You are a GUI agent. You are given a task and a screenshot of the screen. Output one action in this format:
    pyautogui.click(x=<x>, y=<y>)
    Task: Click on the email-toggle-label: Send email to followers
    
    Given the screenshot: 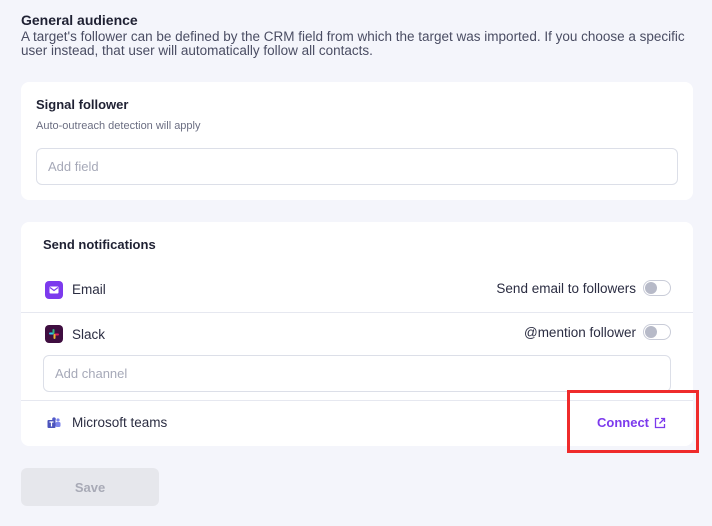 What is the action you would take?
    pyautogui.click(x=566, y=288)
    